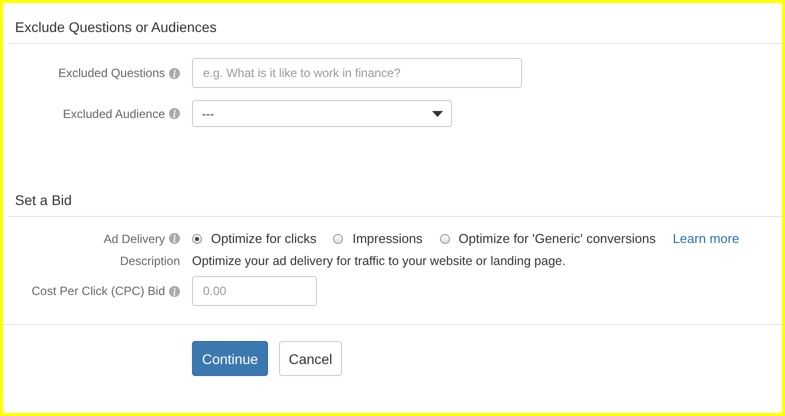 The width and height of the screenshot is (785, 416). I want to click on text-input: 0.00, so click(254, 291).